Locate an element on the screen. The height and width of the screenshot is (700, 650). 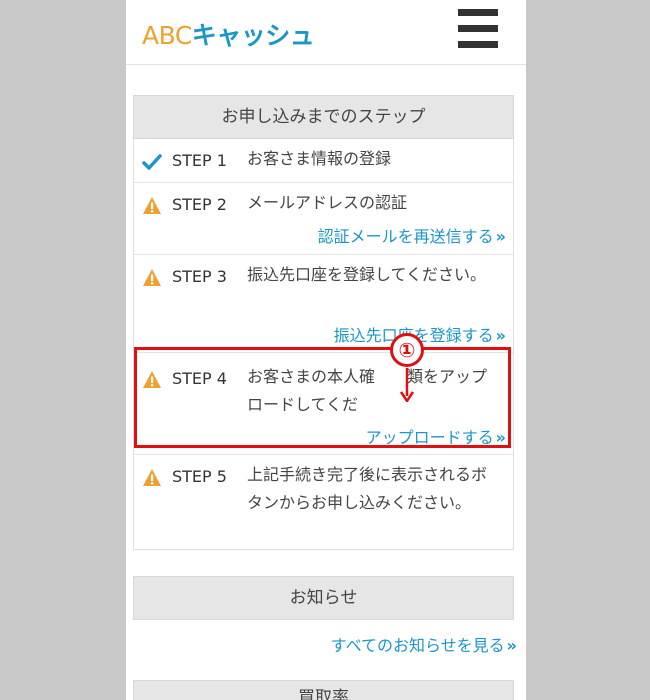
all-news-link: すべてのお知らせを見る» is located at coordinates (423, 644).